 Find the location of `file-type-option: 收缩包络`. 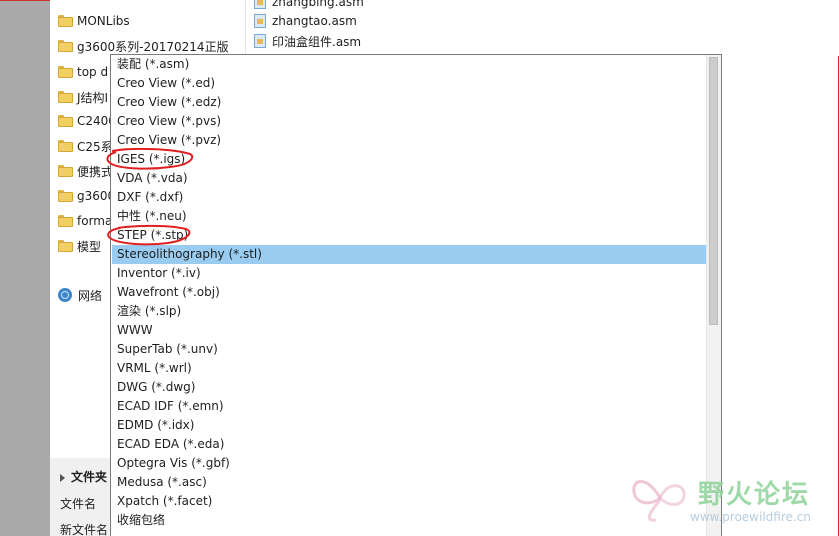

file-type-option: 收缩包络 is located at coordinates (410, 520).